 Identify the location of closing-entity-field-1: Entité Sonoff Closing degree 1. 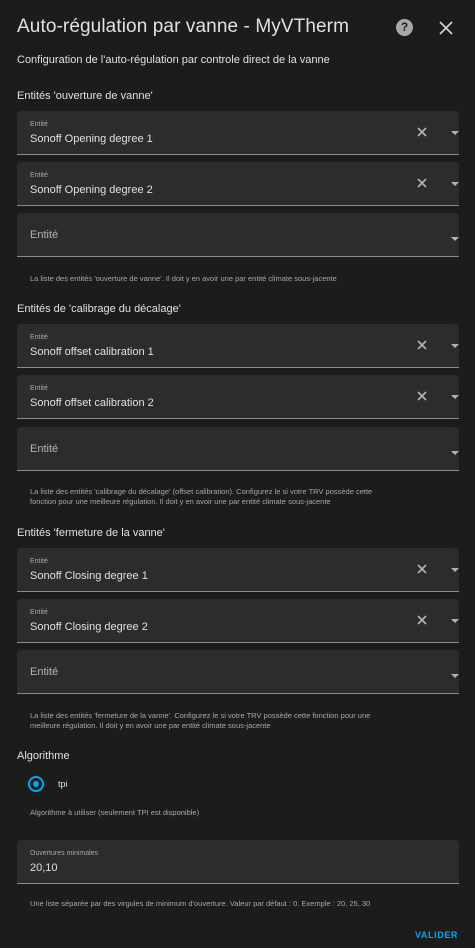
(238, 570).